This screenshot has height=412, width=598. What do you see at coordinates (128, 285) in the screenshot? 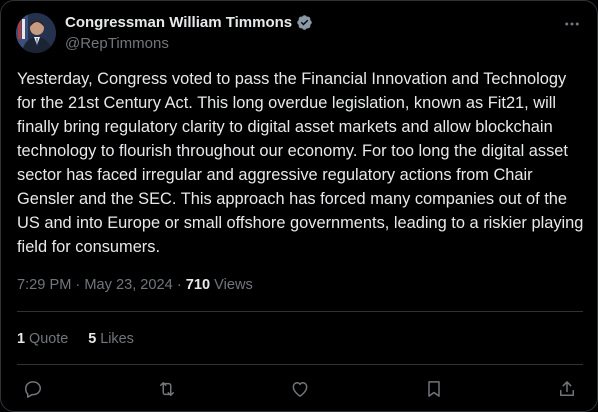
I see `tweet-date: May 23, 2024` at bounding box center [128, 285].